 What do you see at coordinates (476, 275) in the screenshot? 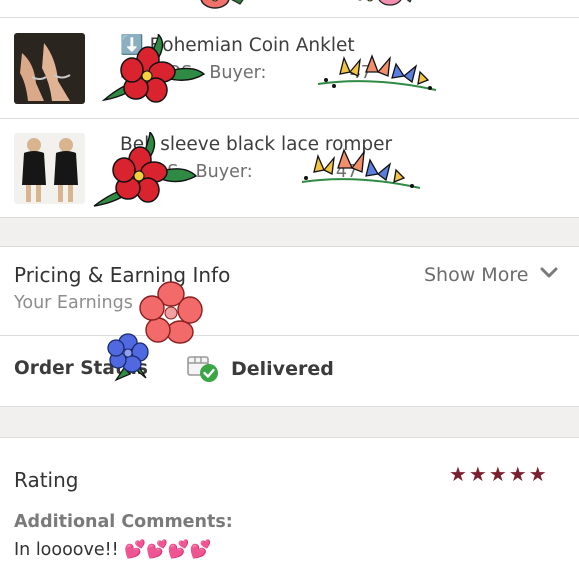
I see `show-more-label: Show More` at bounding box center [476, 275].